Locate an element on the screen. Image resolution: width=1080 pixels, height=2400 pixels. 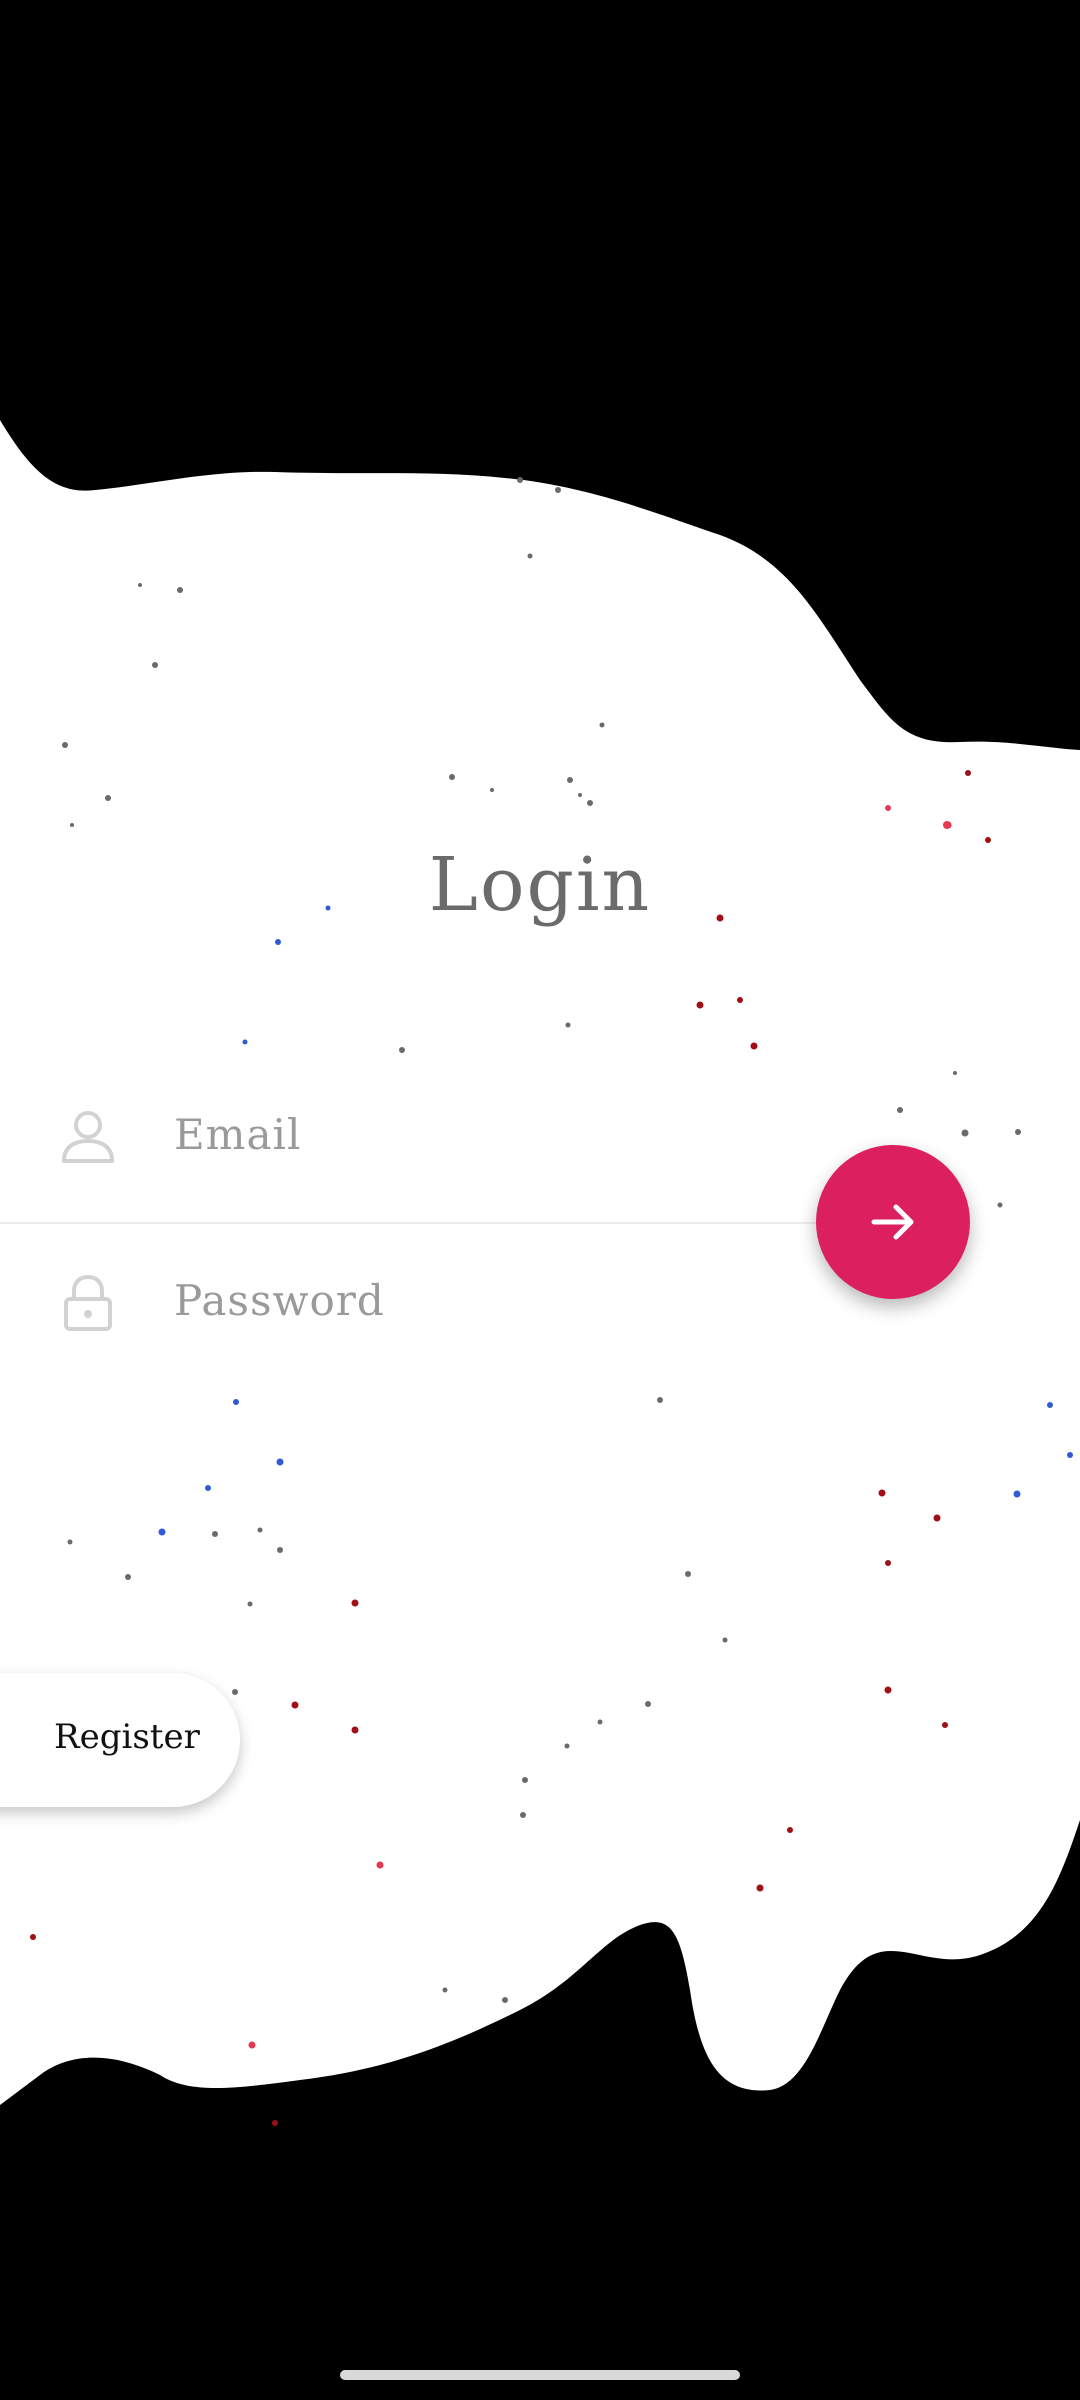
arrow-right-icon is located at coordinates (892, 1222).